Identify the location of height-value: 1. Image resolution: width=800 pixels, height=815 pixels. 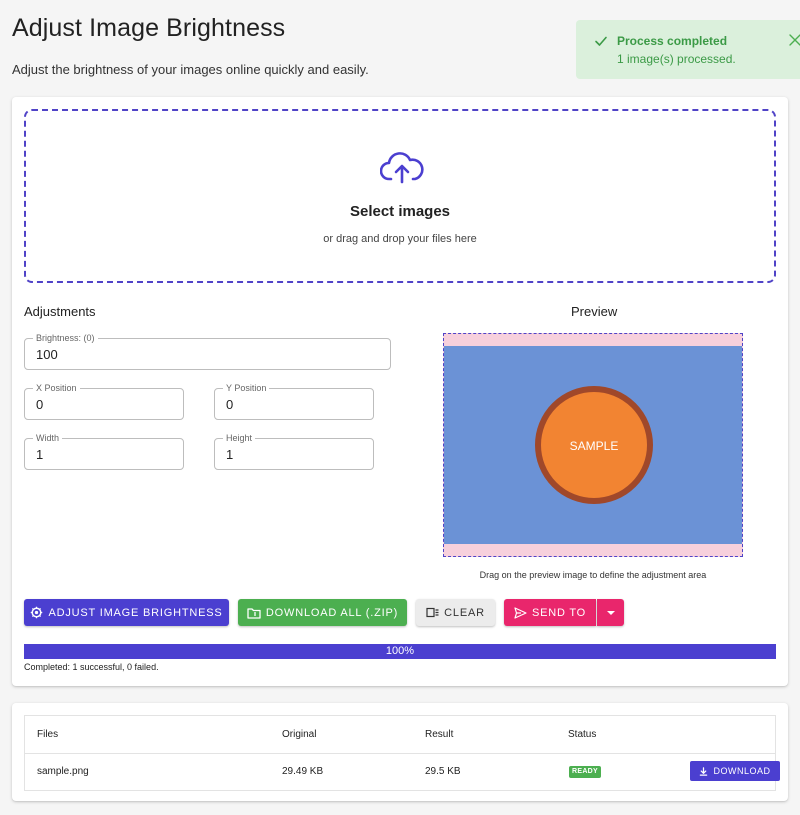
(230, 454).